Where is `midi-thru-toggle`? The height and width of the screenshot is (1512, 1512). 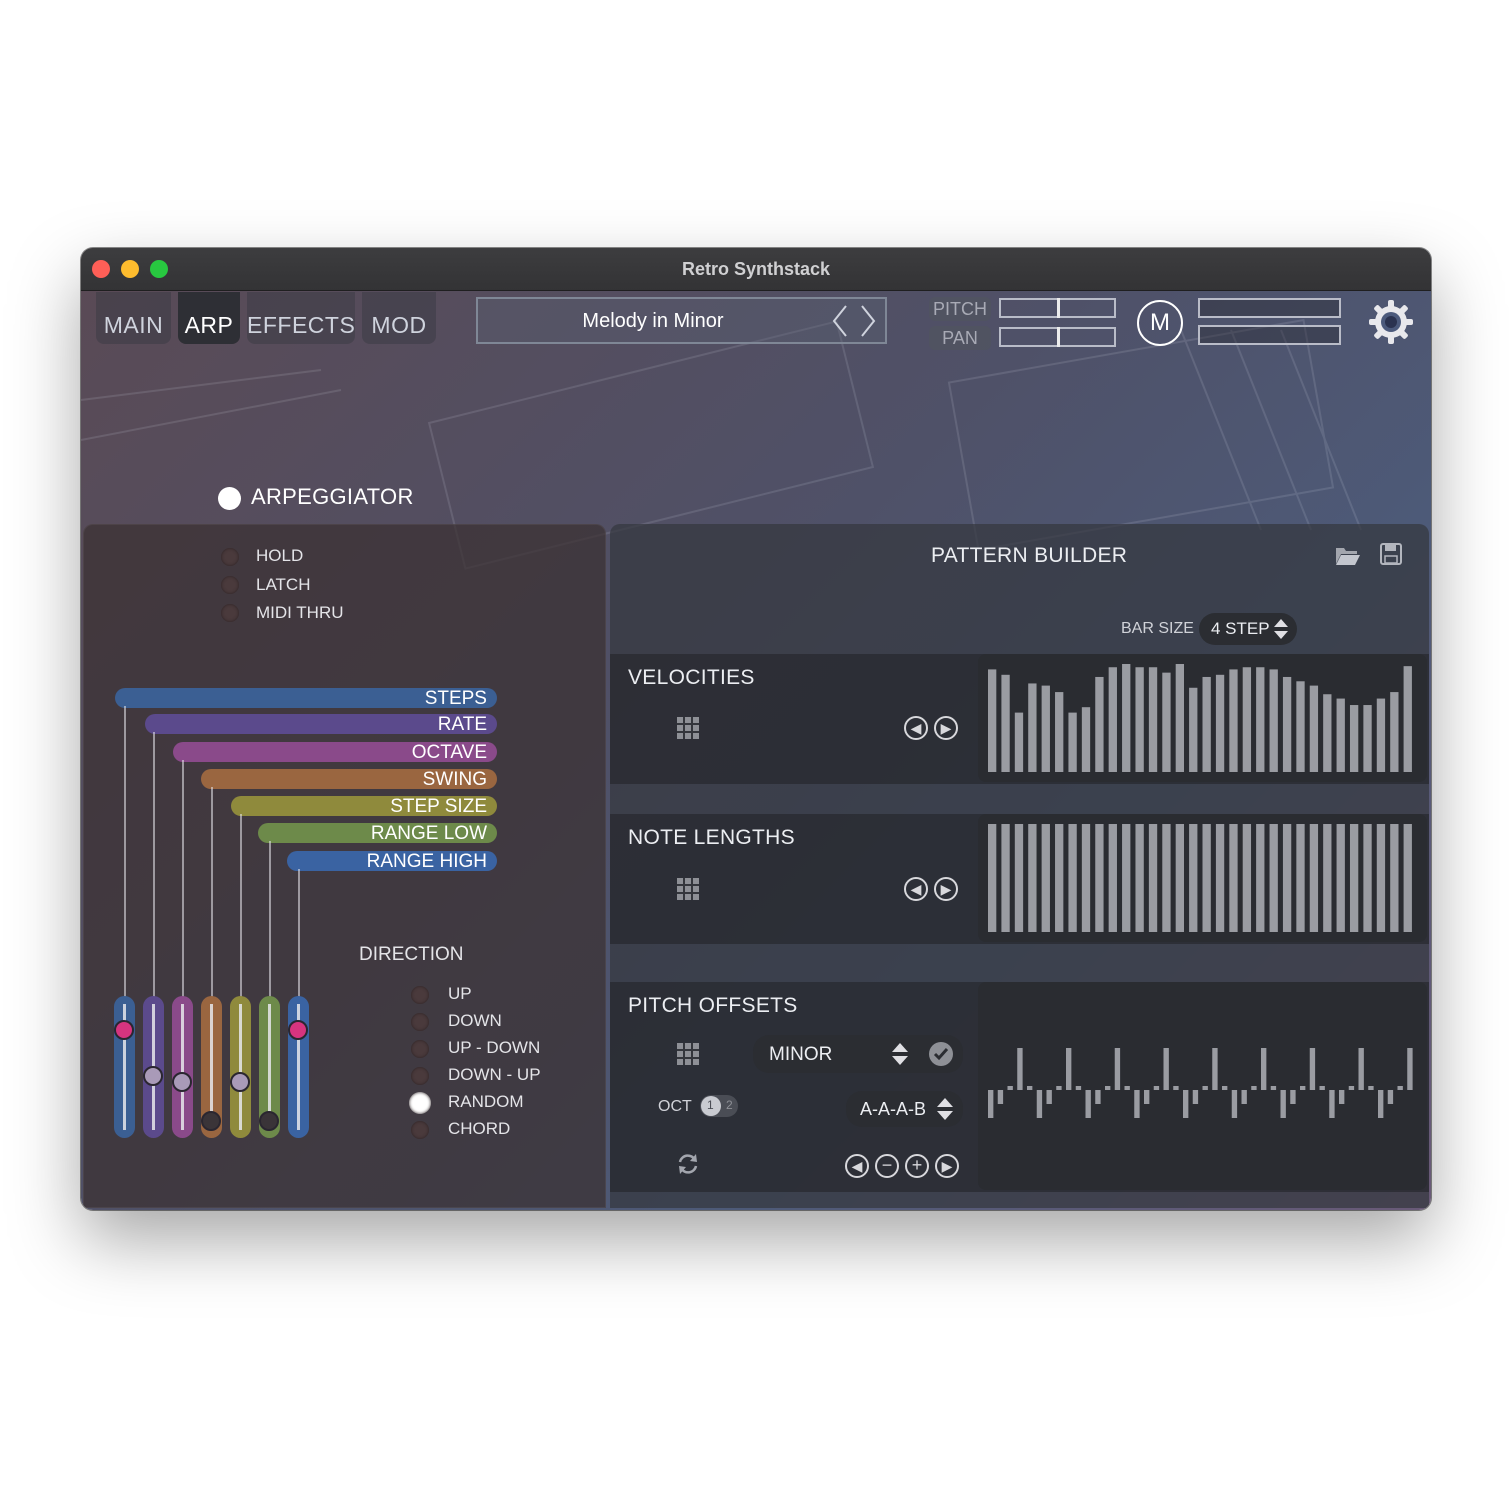
midi-thru-toggle is located at coordinates (230, 613).